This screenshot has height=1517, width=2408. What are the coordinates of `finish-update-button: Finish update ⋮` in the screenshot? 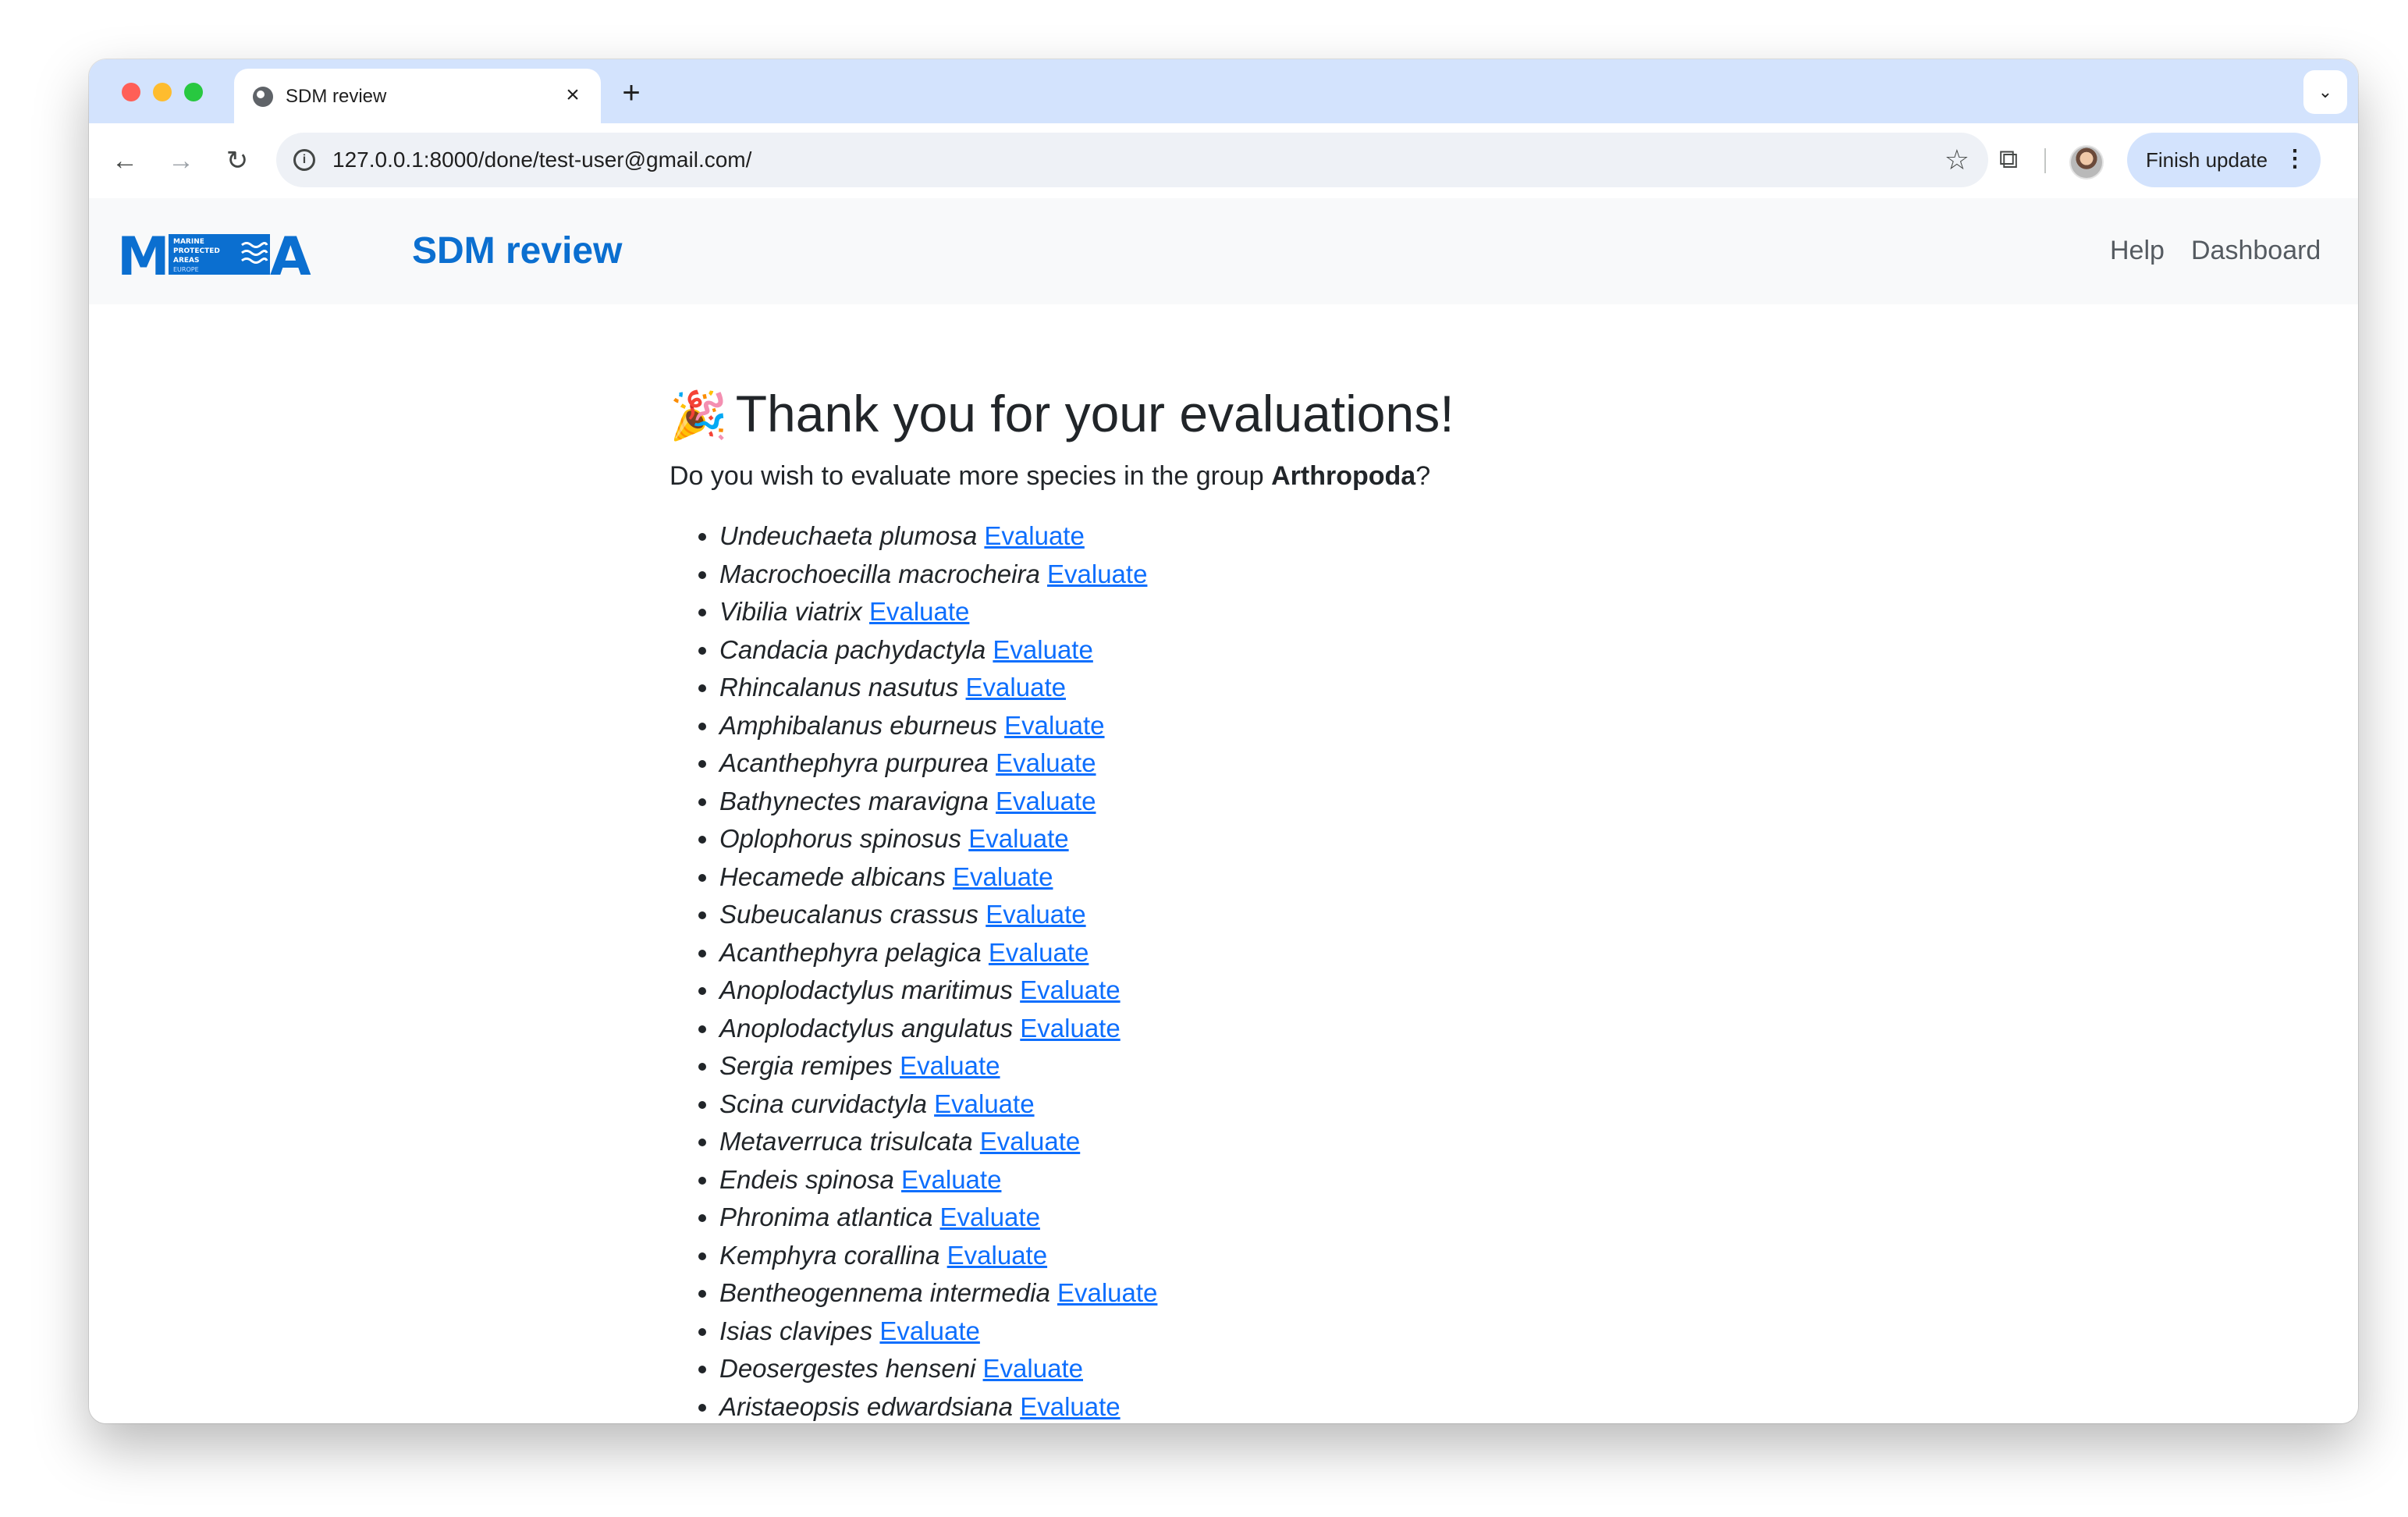 It's located at (2224, 160).